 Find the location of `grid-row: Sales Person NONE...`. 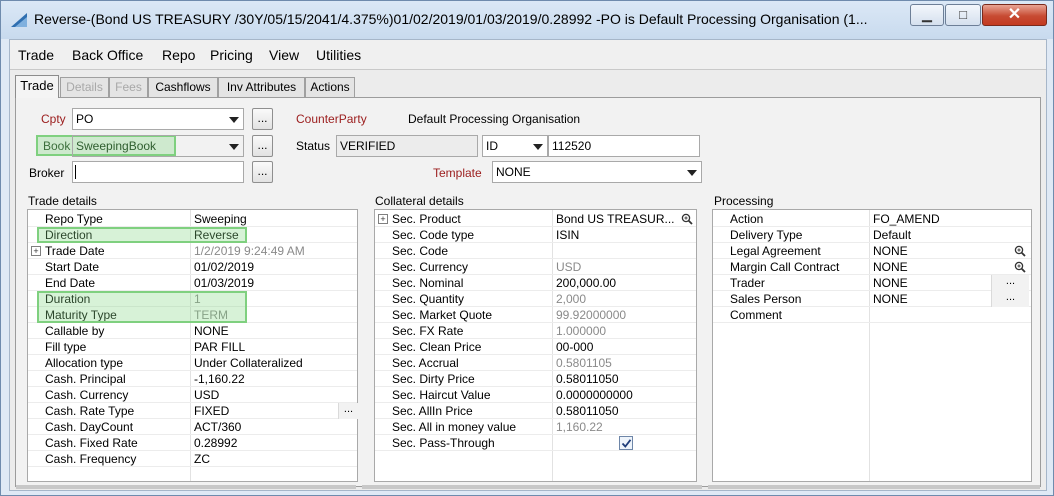

grid-row: Sales Person NONE... is located at coordinates (872, 299).